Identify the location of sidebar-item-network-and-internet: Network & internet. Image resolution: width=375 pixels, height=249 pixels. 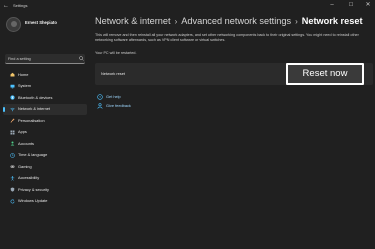
(45, 109).